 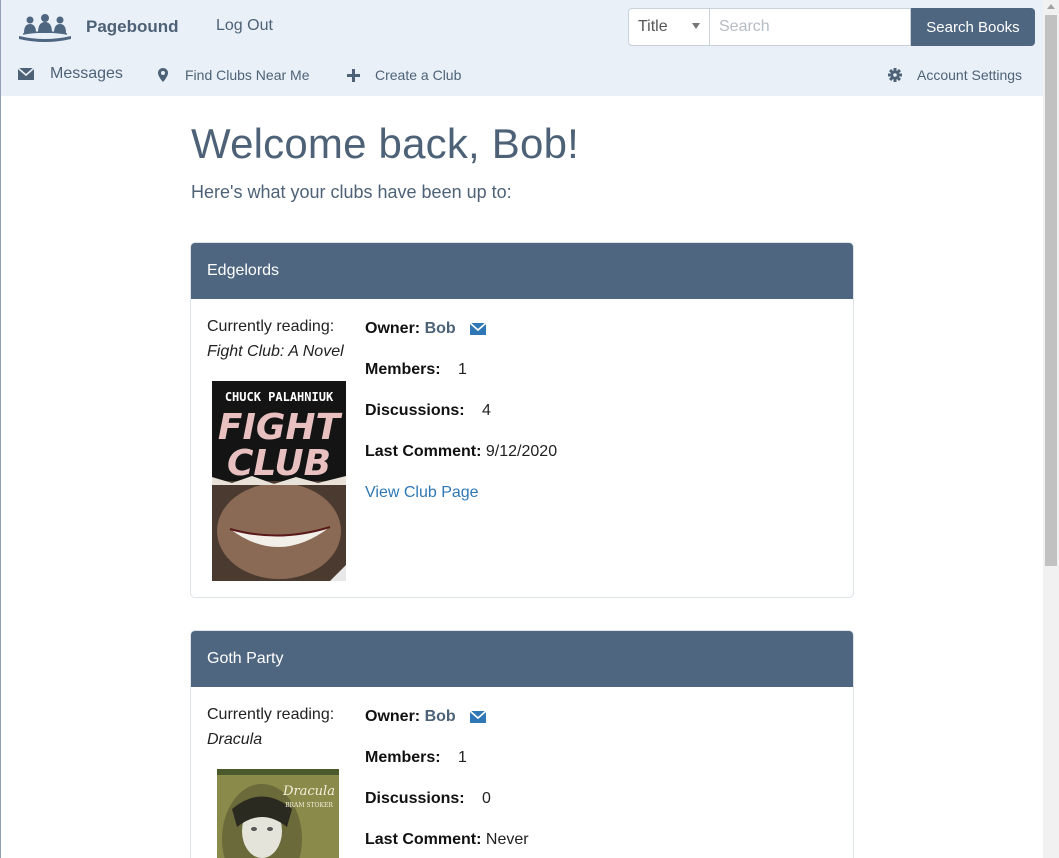 I want to click on brand: Pagebound, so click(x=98, y=27).